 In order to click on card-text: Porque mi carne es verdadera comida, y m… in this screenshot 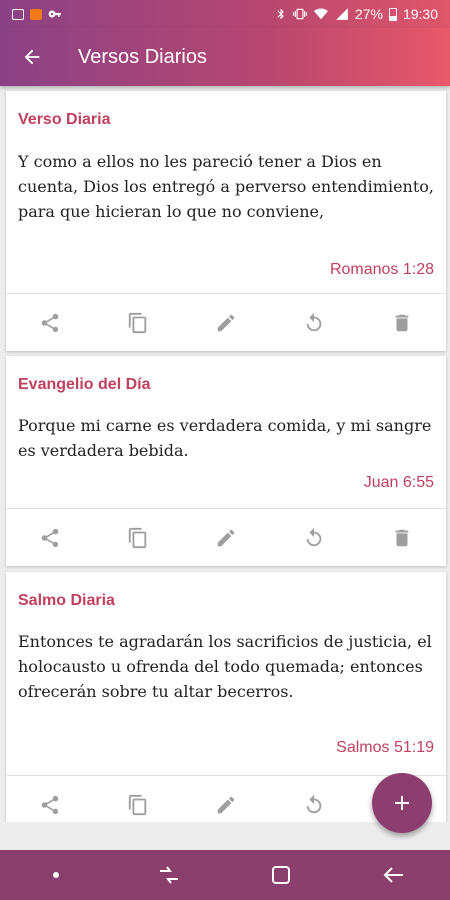, I will do `click(226, 438)`.